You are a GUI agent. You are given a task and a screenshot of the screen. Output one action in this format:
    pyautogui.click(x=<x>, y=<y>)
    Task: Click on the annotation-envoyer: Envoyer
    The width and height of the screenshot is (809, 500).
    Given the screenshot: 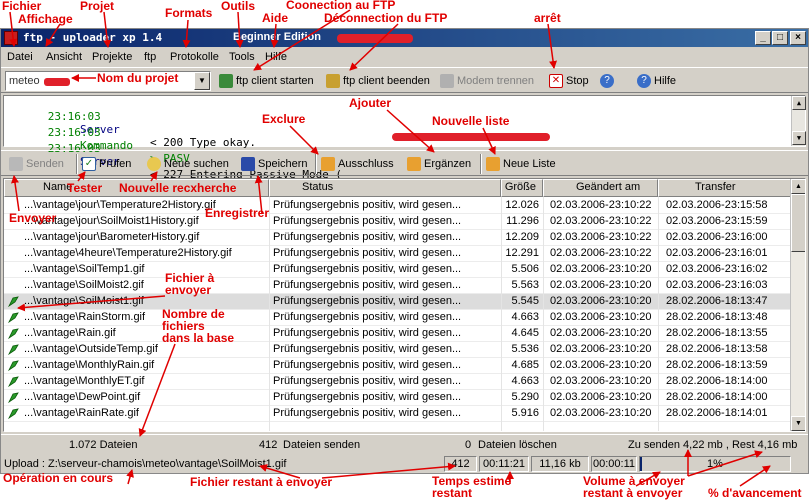 What is the action you would take?
    pyautogui.click(x=33, y=218)
    